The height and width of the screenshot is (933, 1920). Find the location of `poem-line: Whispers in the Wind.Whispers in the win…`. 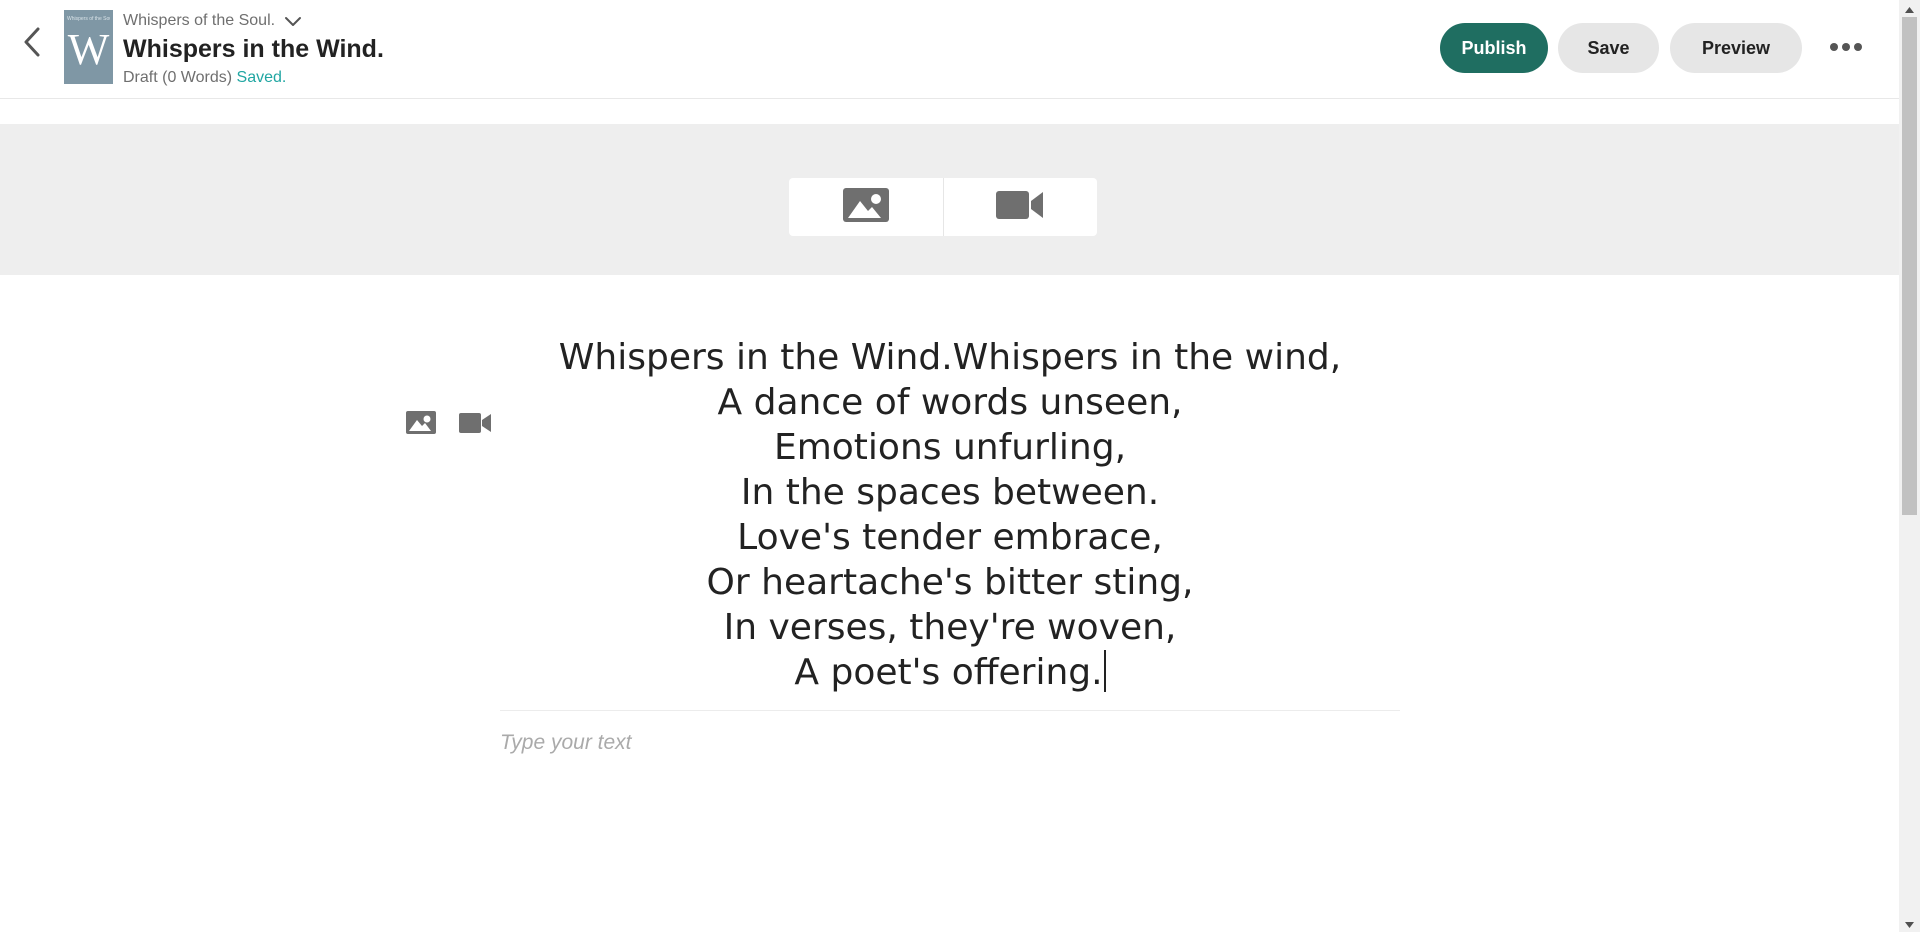

poem-line: Whispers in the Wind.Whispers in the win… is located at coordinates (950, 357).